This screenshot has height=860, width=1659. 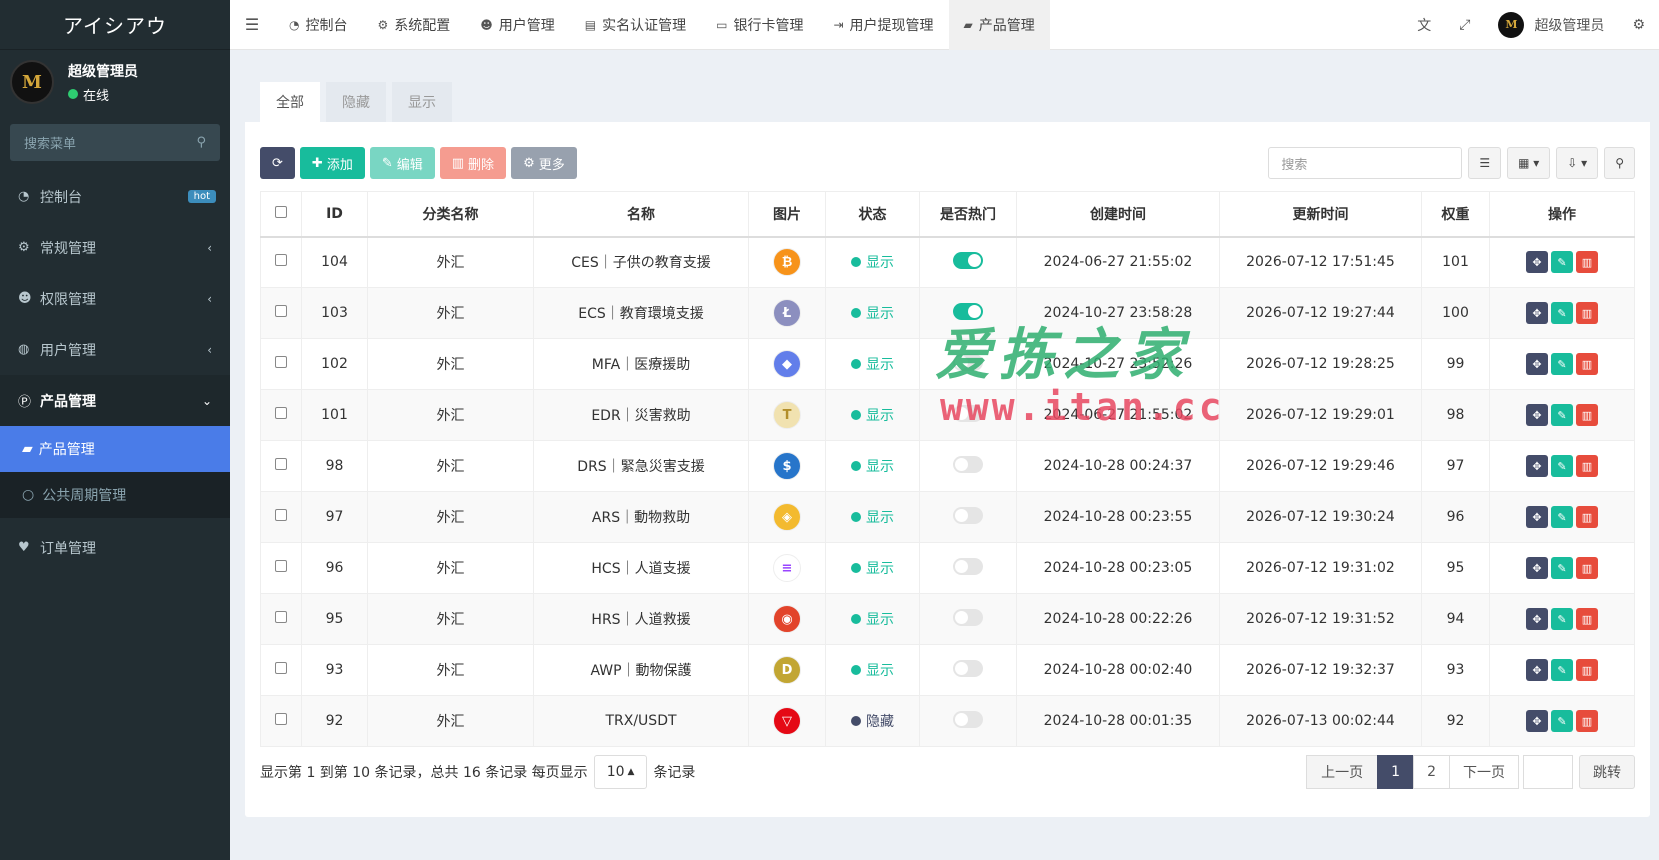 What do you see at coordinates (641, 214) in the screenshot?
I see `col-name: 名称` at bounding box center [641, 214].